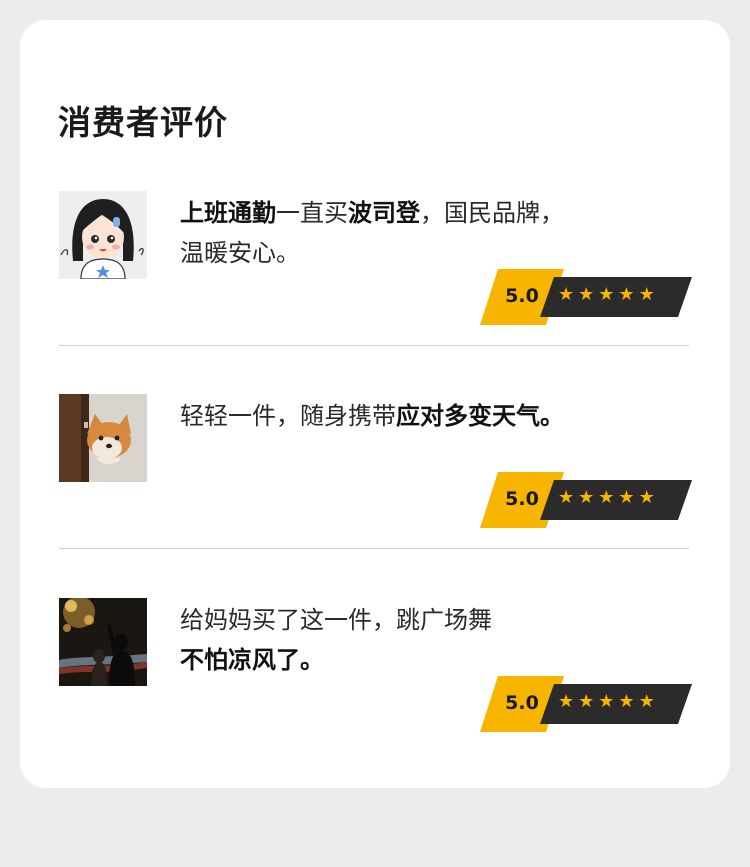 This screenshot has height=867, width=750. I want to click on review-text-segment: 温暖安心。, so click(240, 253).